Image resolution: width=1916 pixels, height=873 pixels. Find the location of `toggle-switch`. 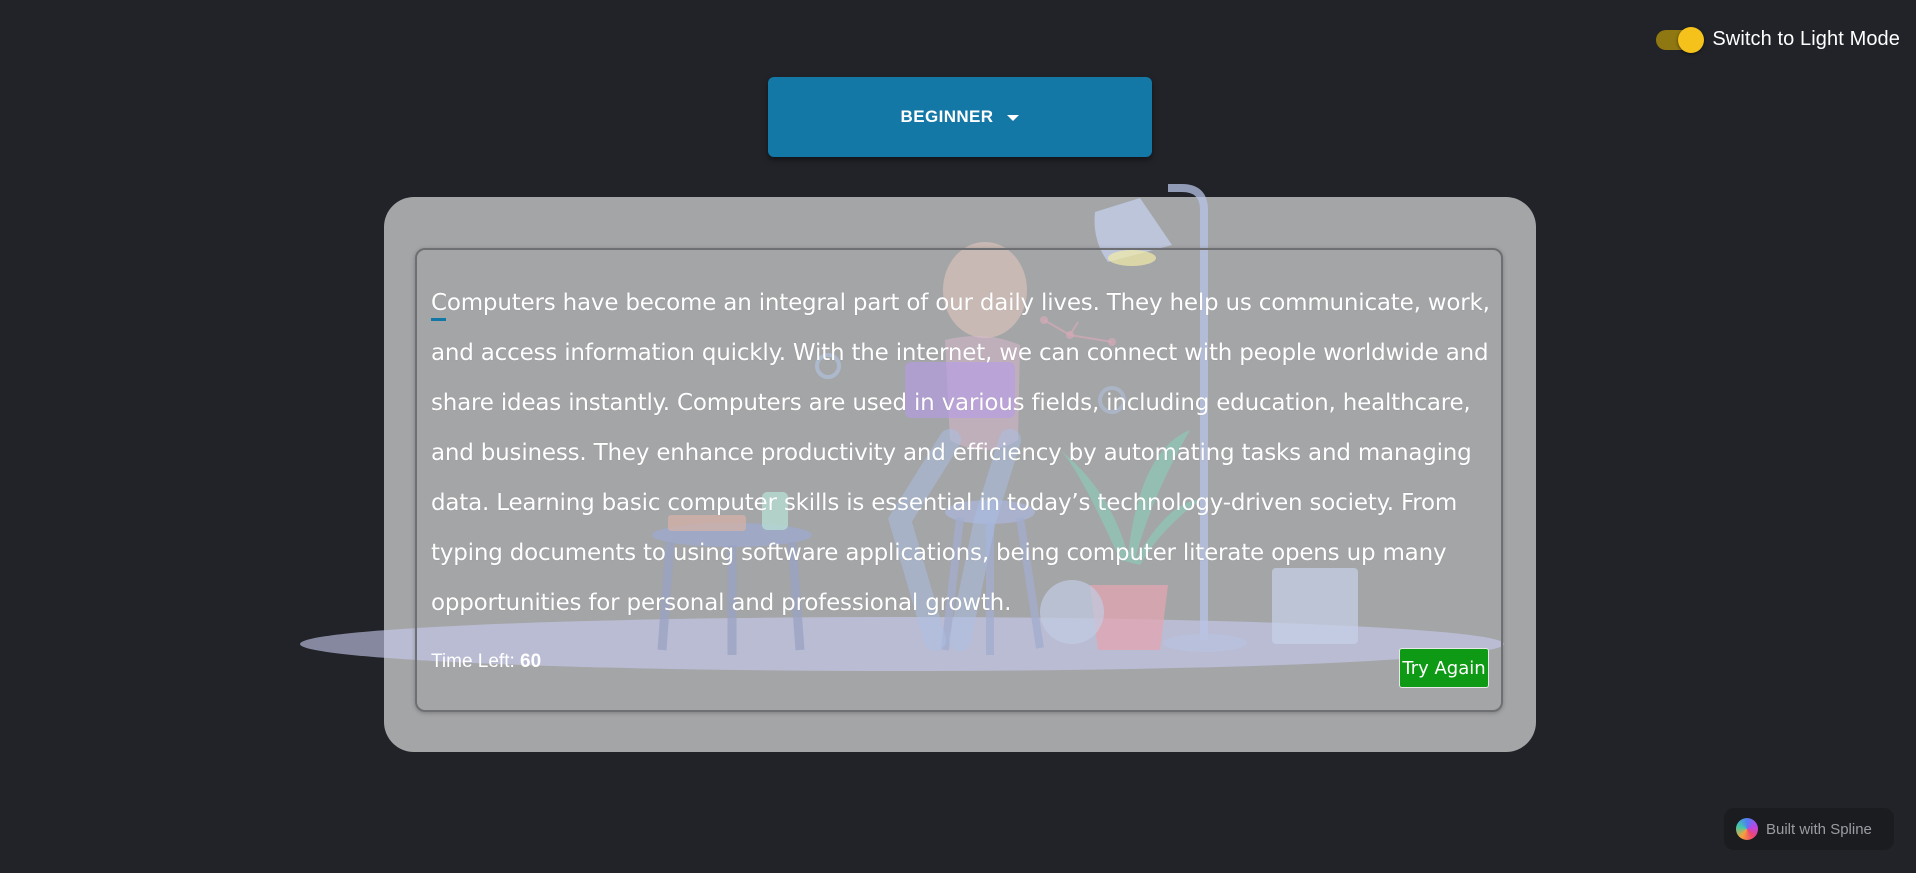

toggle-switch is located at coordinates (1680, 39).